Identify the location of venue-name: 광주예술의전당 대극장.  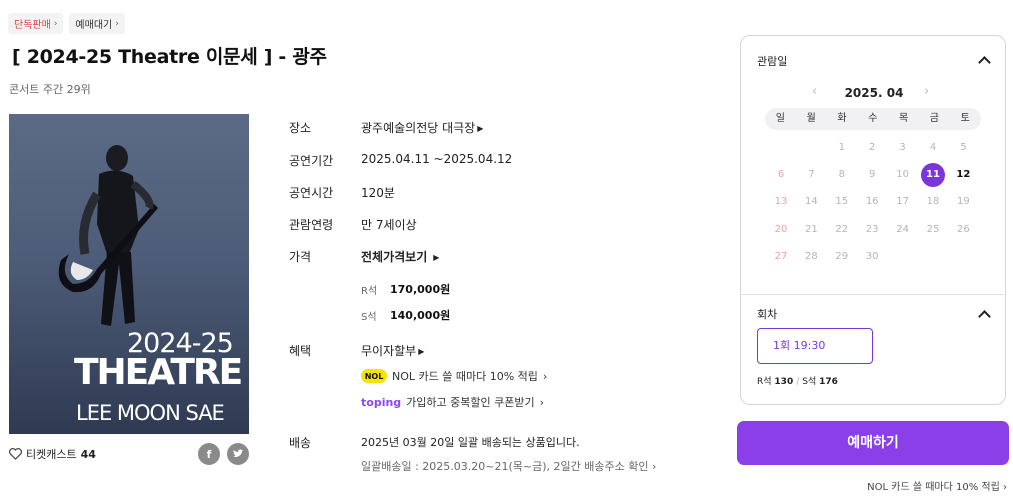
(418, 128).